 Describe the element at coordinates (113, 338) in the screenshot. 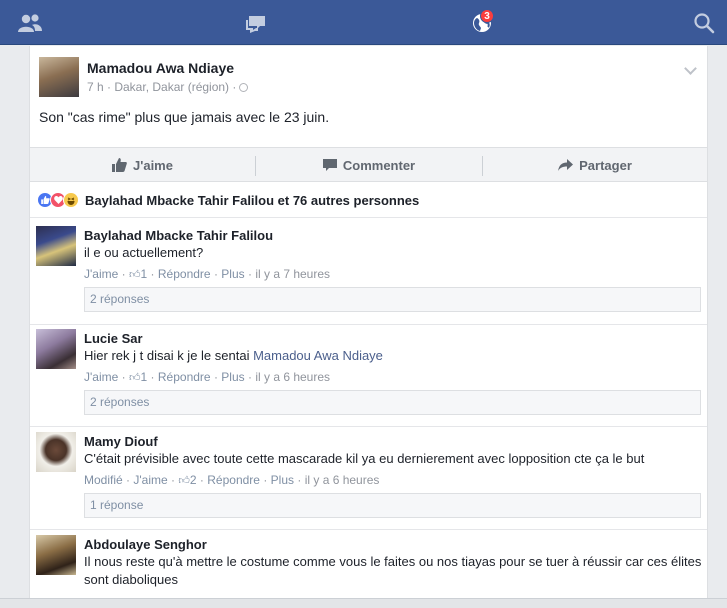

I see `commenter-name: Lucie Sar` at that location.